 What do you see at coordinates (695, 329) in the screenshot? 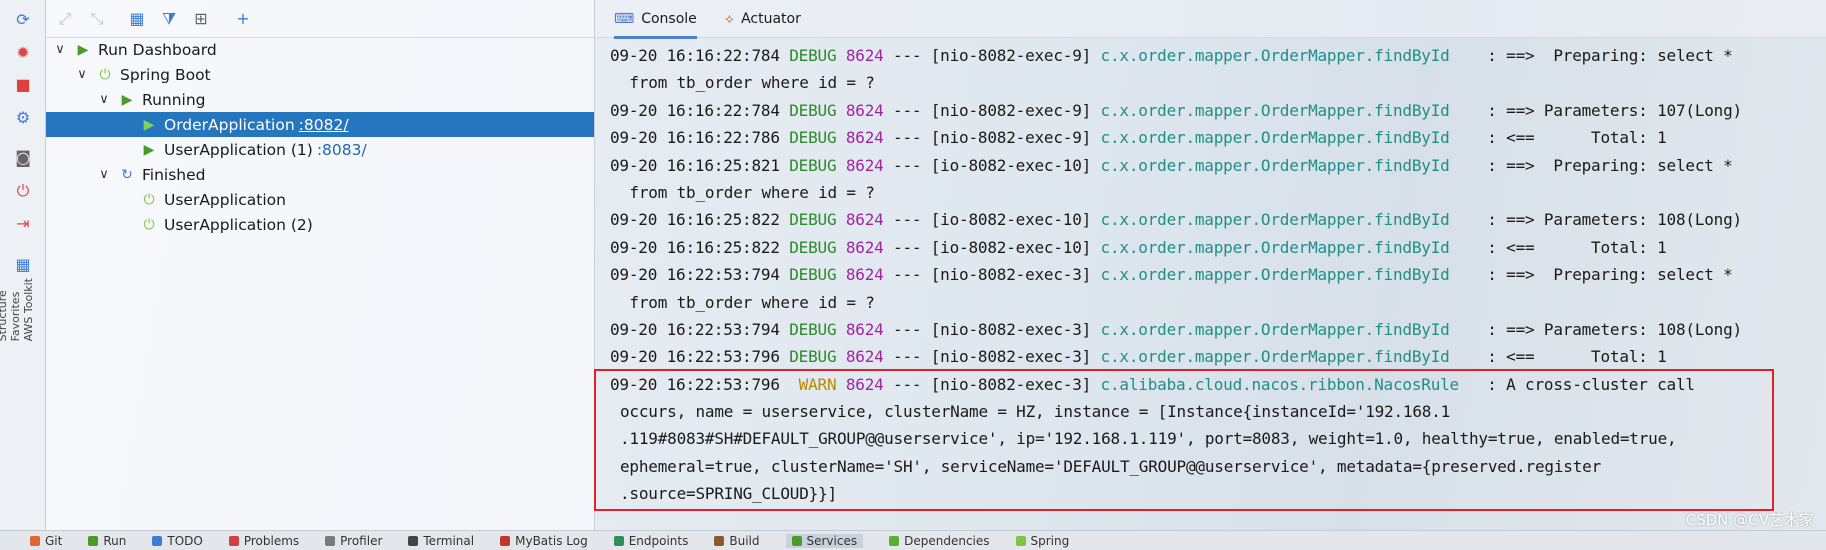
I see `log-timestamp: 09-20 16:22:53:794` at bounding box center [695, 329].